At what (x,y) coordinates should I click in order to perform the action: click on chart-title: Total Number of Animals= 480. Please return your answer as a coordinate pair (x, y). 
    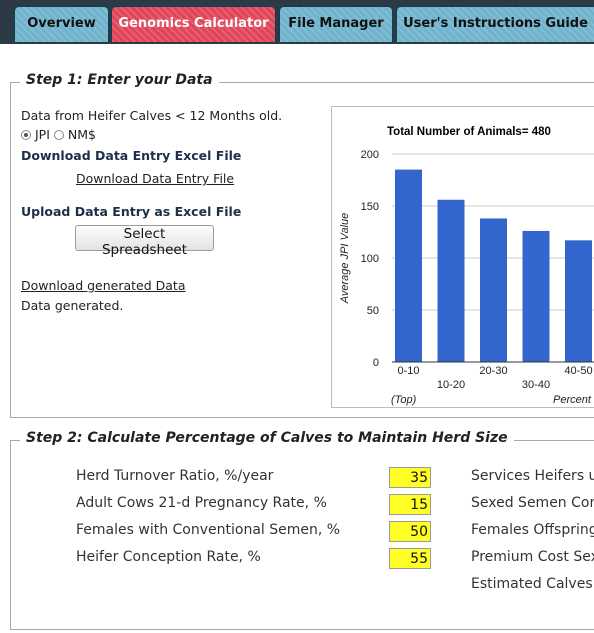
    Looking at the image, I should click on (469, 132).